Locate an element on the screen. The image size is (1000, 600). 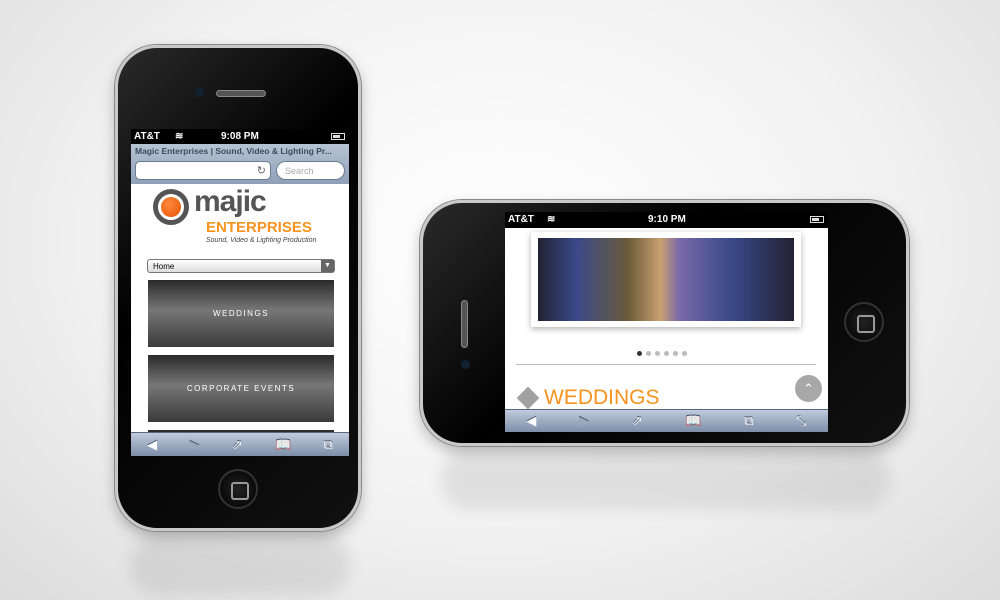
chevron-down-icon: ▼ is located at coordinates (327, 266).